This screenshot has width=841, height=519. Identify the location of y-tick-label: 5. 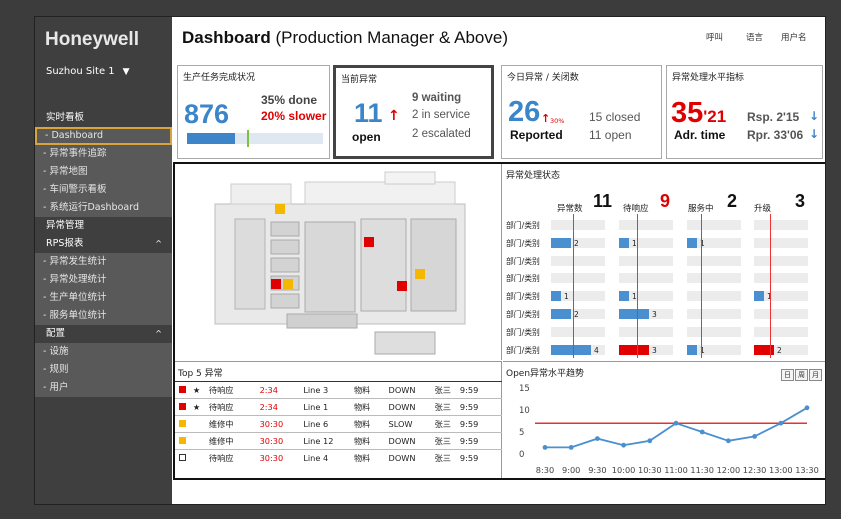
(521, 433).